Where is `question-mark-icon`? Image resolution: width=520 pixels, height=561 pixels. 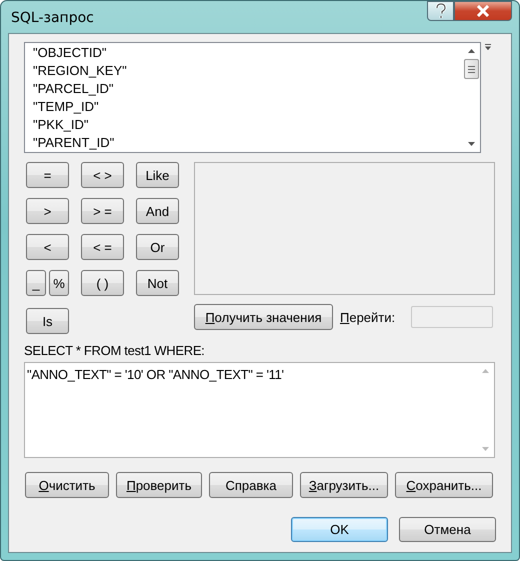 question-mark-icon is located at coordinates (441, 11).